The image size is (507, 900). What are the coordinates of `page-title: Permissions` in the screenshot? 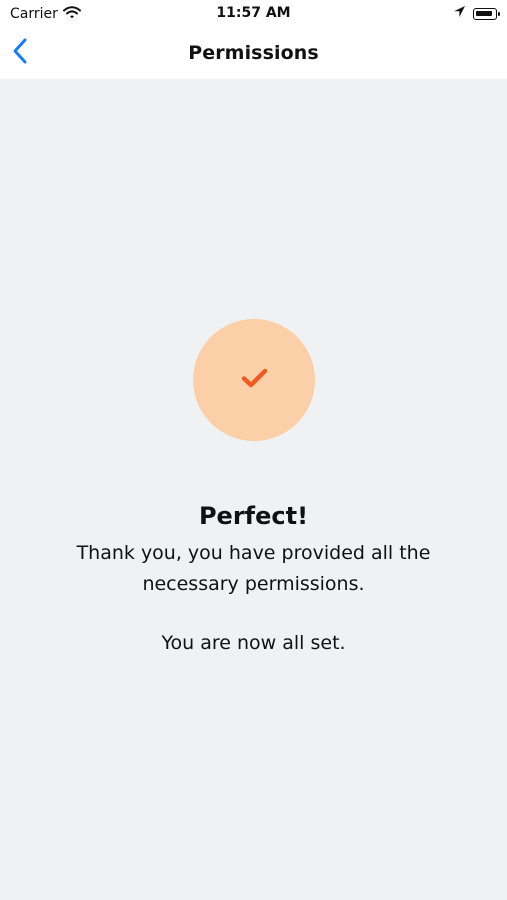 It's located at (253, 53).